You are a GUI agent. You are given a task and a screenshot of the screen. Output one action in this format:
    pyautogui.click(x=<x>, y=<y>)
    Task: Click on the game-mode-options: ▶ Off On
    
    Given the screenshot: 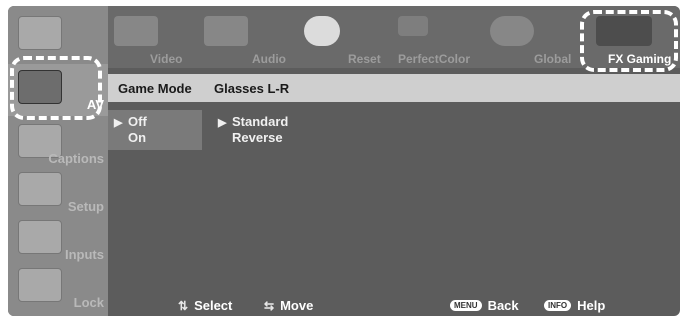 What is the action you would take?
    pyautogui.click(x=155, y=130)
    